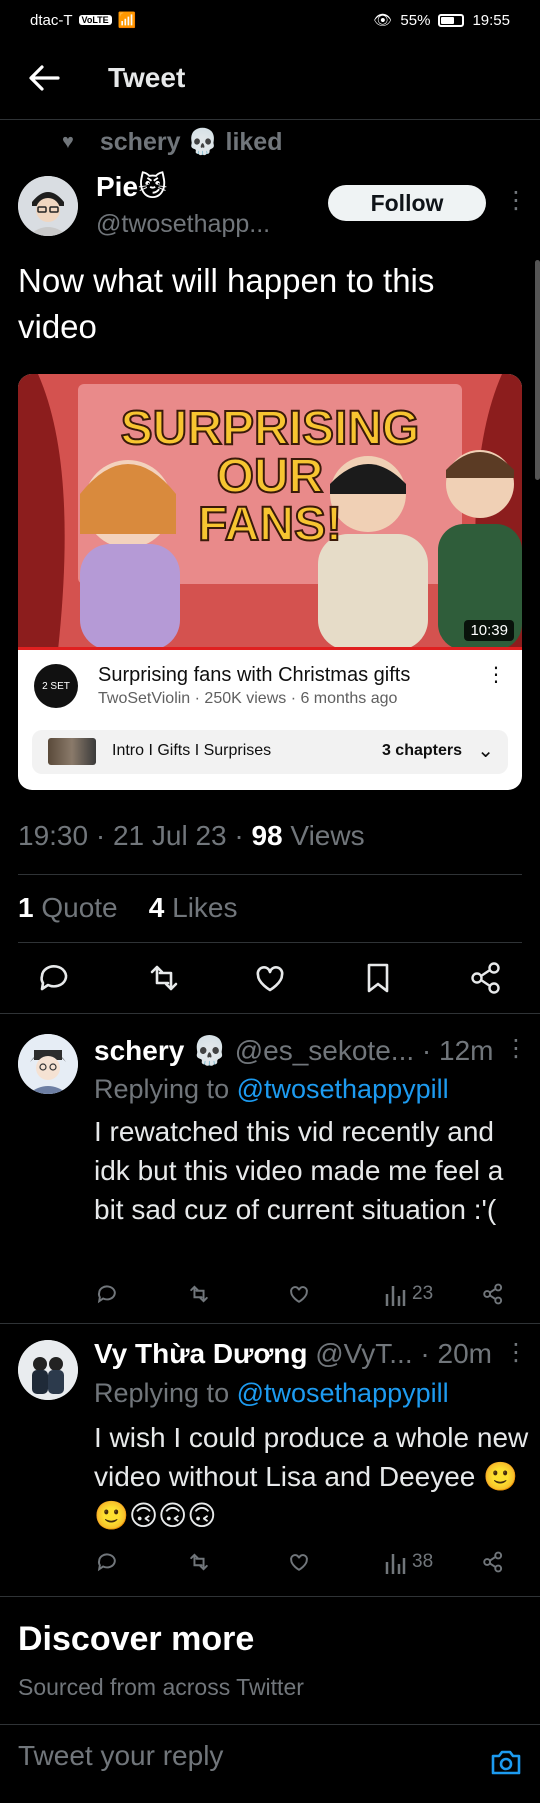 This screenshot has height=1803, width=540. I want to click on eye-icon: 👁, so click(383, 20).